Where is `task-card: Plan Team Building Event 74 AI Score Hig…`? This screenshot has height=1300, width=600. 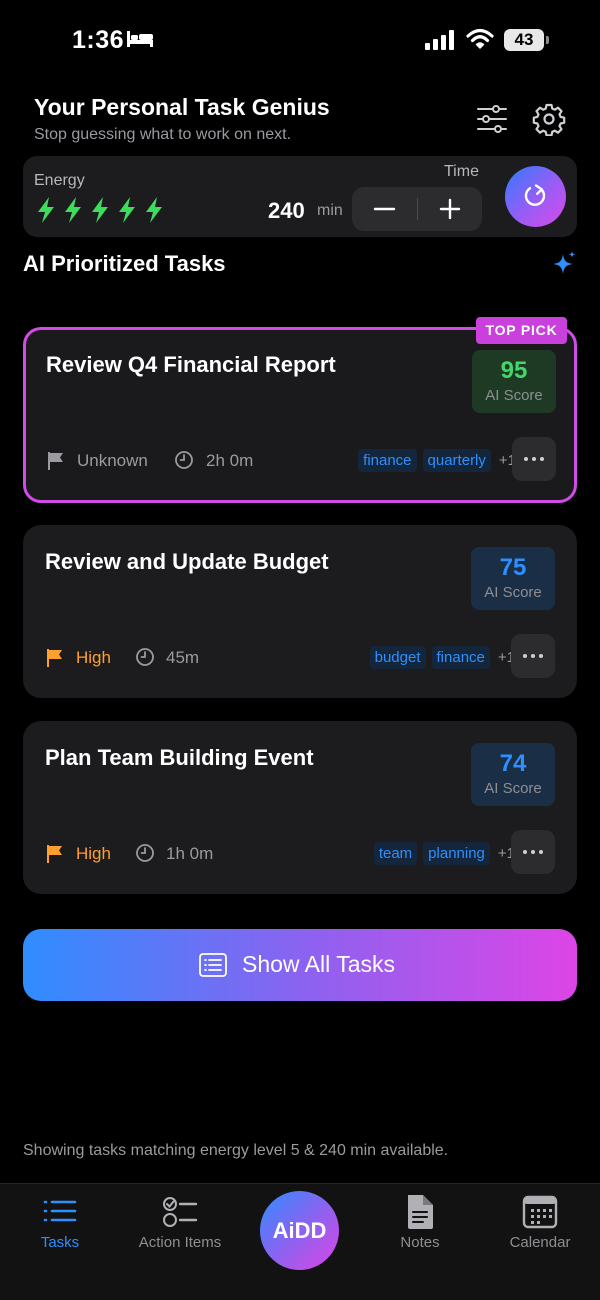
task-card: Plan Team Building Event 74 AI Score Hig… is located at coordinates (300, 807).